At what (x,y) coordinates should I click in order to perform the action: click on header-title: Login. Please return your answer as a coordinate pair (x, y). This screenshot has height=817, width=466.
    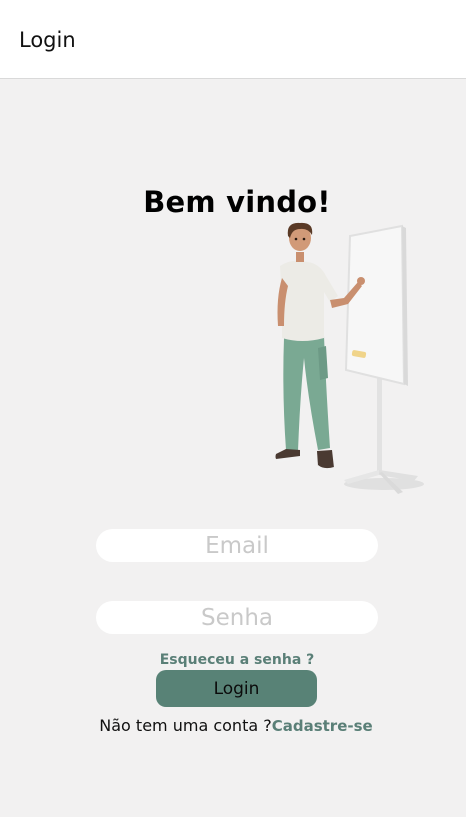
    Looking at the image, I should click on (47, 40).